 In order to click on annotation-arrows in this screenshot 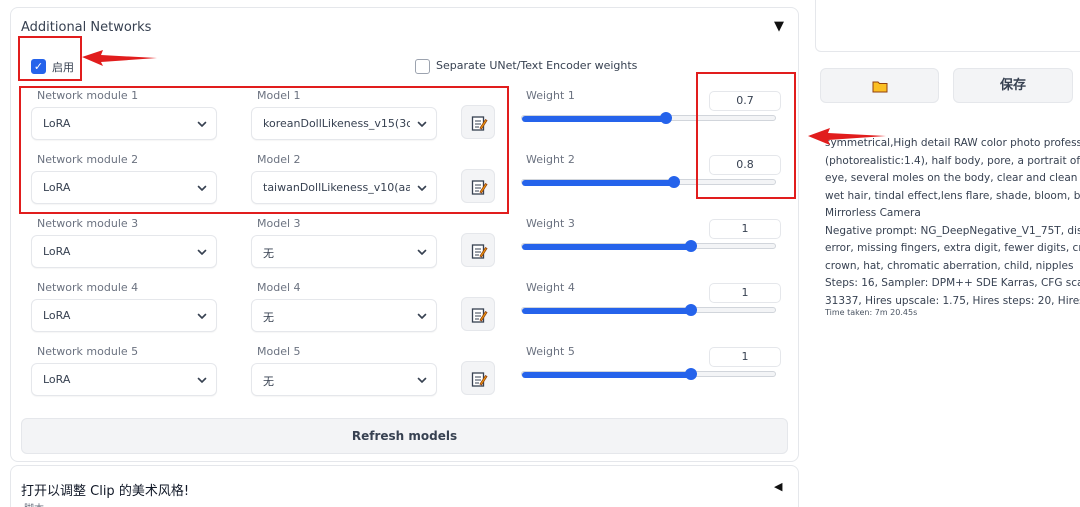, I will do `click(484, 97)`.